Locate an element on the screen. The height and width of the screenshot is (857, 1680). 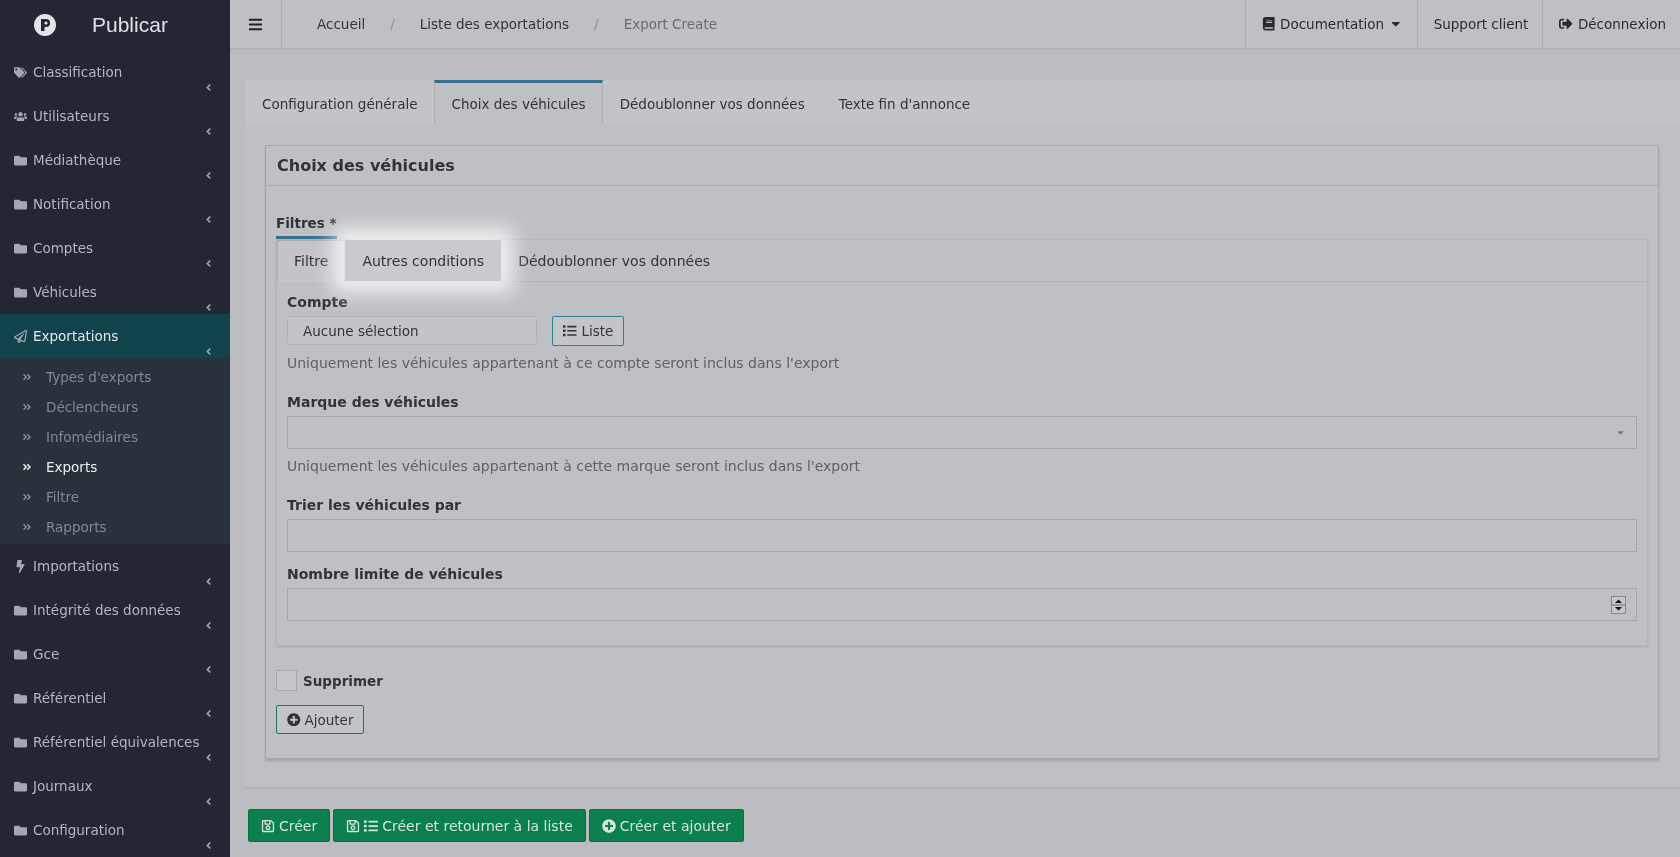
field-label: Trier les véhicules par is located at coordinates (374, 505).